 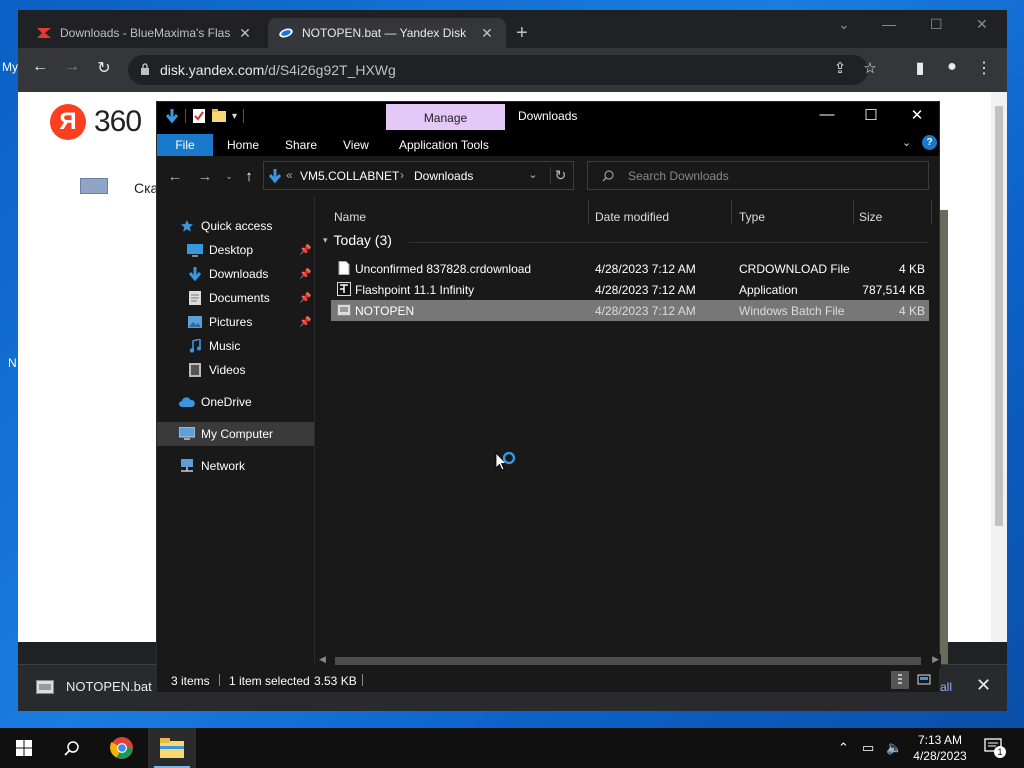 What do you see at coordinates (344, 268) in the screenshot?
I see `blank-file-icon` at bounding box center [344, 268].